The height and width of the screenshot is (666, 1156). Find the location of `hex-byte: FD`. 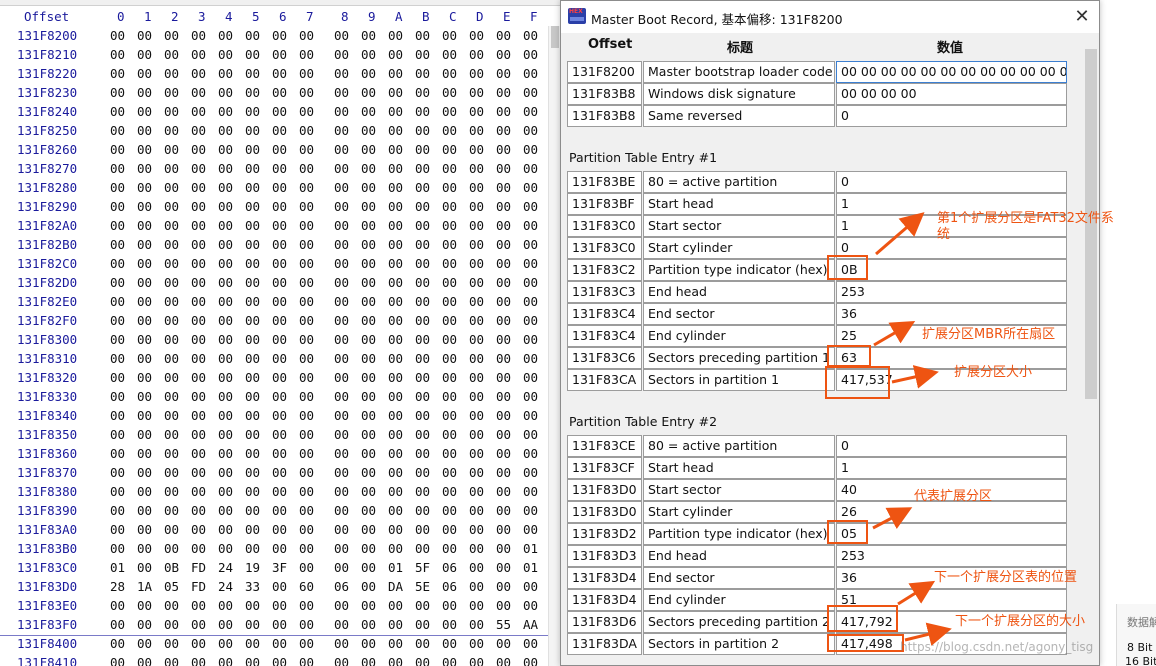

hex-byte: FD is located at coordinates (198, 586).